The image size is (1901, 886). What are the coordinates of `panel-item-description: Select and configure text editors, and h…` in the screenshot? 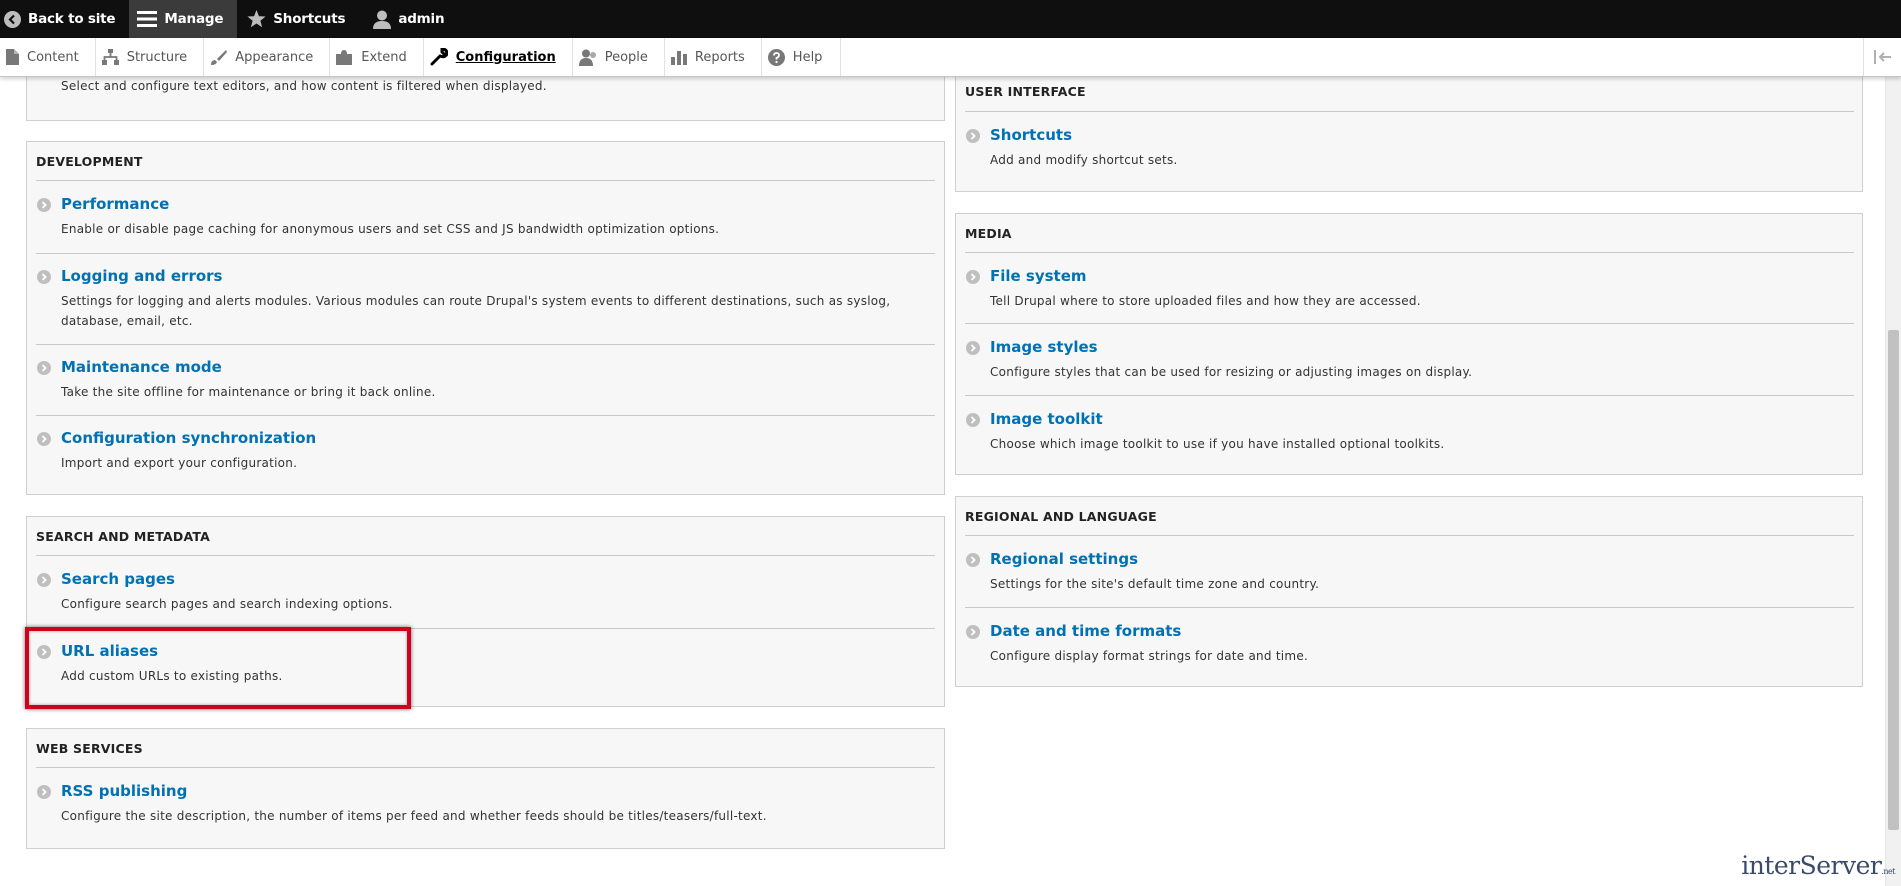 It's located at (304, 86).